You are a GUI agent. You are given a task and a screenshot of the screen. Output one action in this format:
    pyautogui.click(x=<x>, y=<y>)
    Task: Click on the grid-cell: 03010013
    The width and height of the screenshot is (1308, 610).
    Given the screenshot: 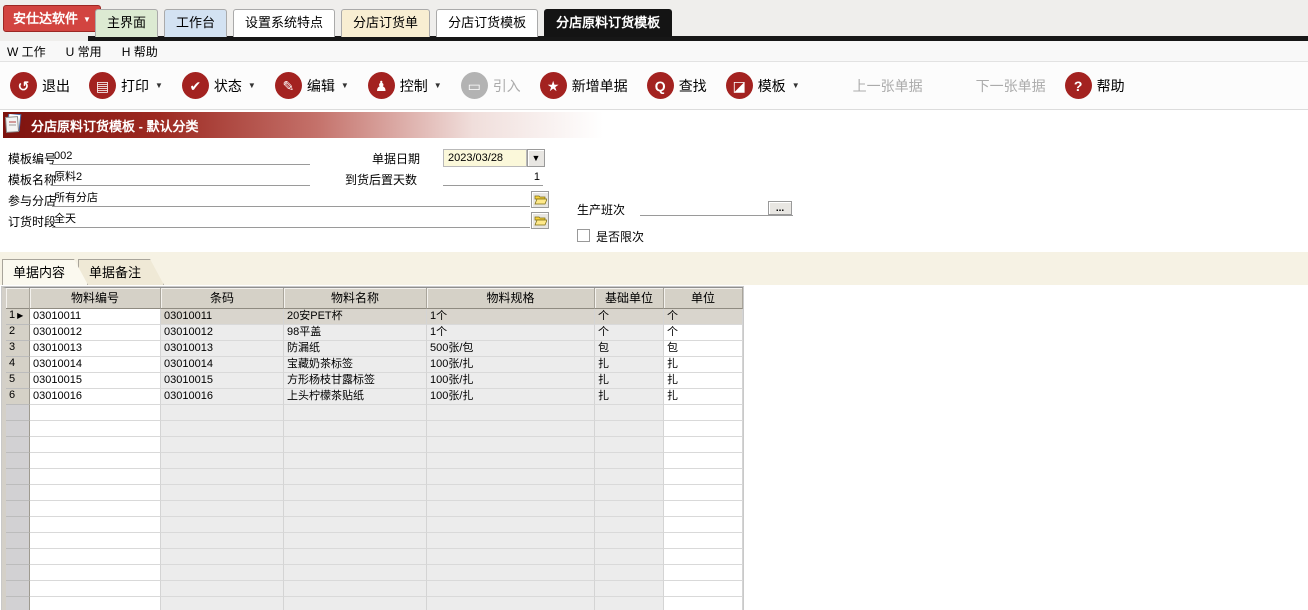 What is the action you would take?
    pyautogui.click(x=95, y=349)
    